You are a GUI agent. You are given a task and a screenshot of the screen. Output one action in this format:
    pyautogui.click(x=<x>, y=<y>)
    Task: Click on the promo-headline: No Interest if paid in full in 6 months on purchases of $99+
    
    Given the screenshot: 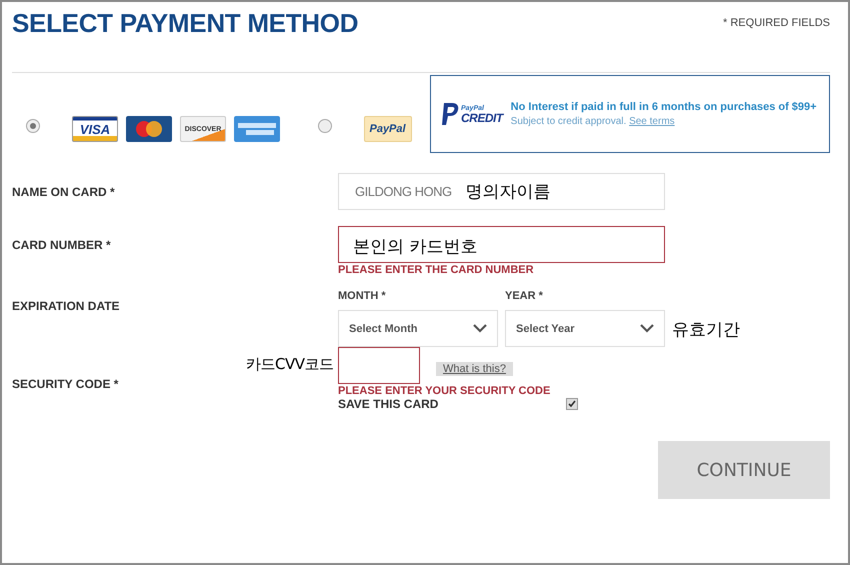 What is the action you would take?
    pyautogui.click(x=663, y=107)
    